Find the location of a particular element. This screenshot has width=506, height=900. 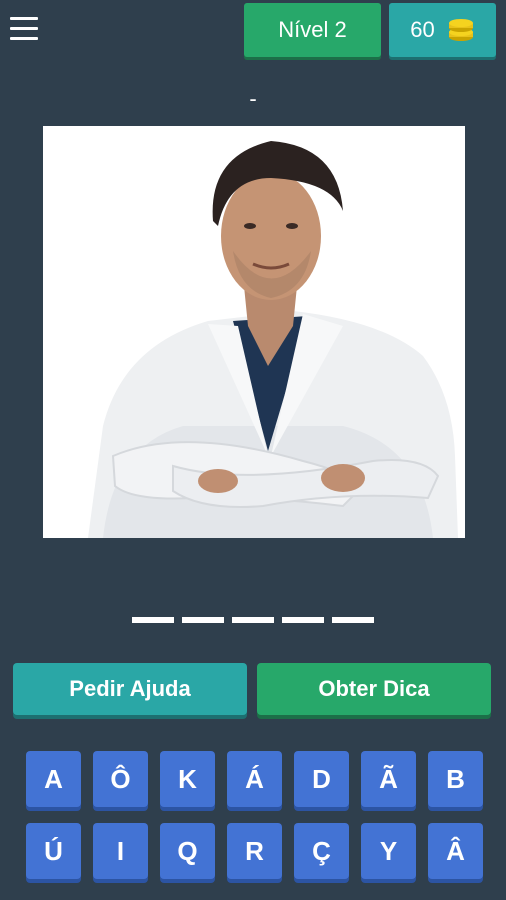

letter-key: Â is located at coordinates (455, 851).